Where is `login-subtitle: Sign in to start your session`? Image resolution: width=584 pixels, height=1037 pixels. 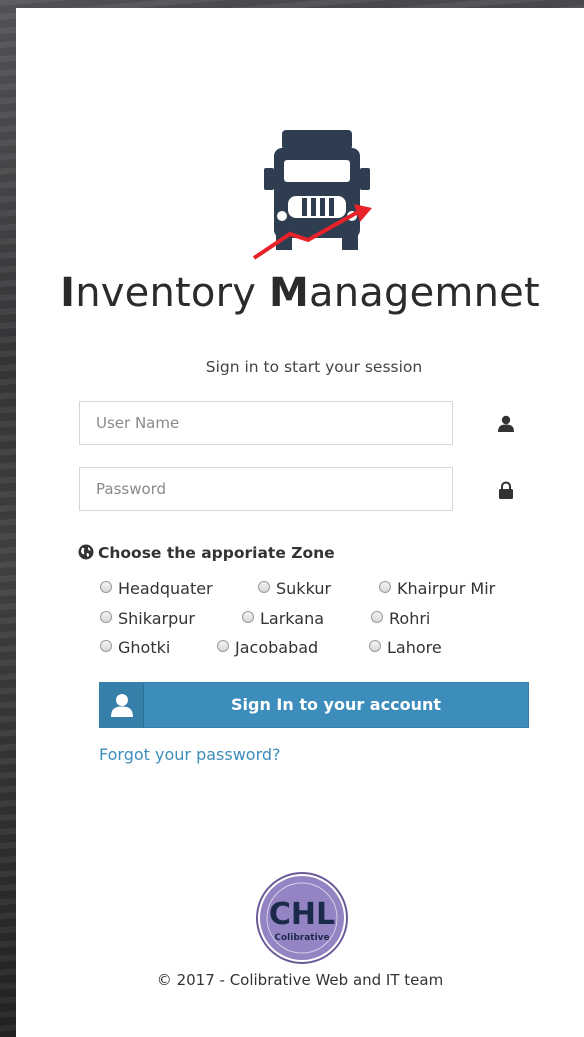 login-subtitle: Sign in to start your session is located at coordinates (314, 367).